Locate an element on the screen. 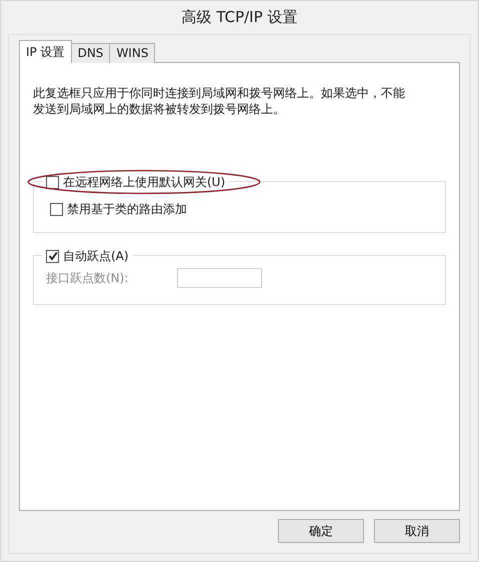 This screenshot has height=562, width=479. dialog-button: 确定 is located at coordinates (321, 531).